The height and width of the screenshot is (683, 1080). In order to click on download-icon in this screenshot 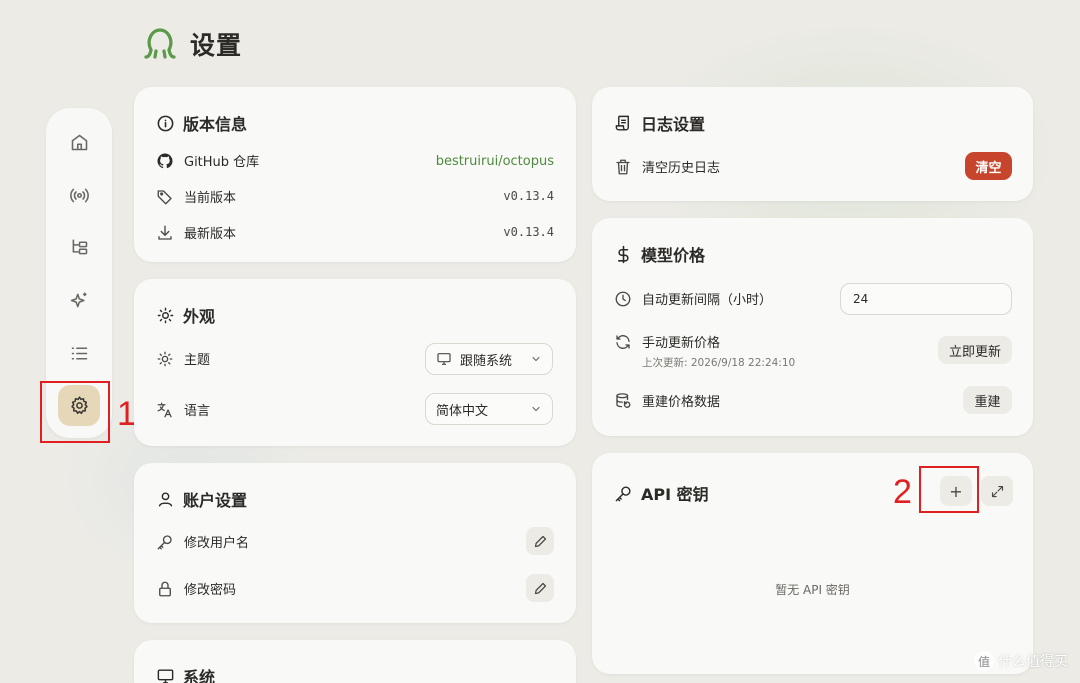, I will do `click(165, 232)`.